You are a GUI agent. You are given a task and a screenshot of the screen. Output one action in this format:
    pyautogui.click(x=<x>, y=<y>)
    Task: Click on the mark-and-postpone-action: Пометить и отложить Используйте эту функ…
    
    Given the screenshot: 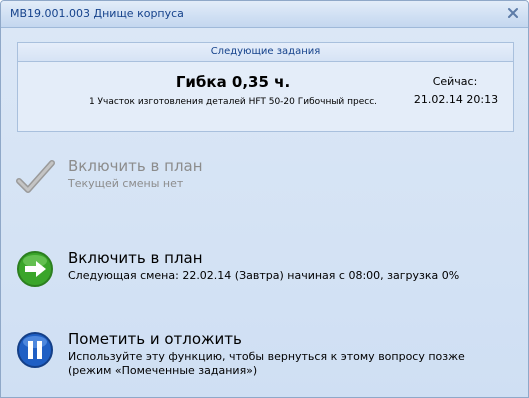 What is the action you would take?
    pyautogui.click(x=265, y=357)
    